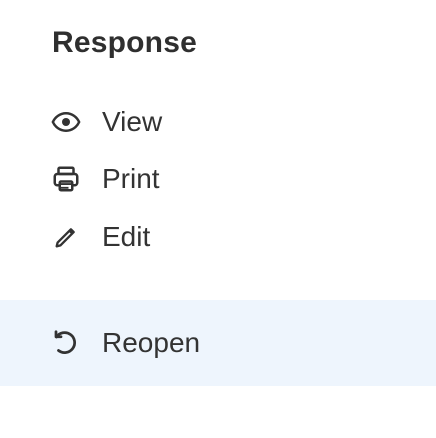 The width and height of the screenshot is (436, 438). I want to click on pencil-icon, so click(66, 237).